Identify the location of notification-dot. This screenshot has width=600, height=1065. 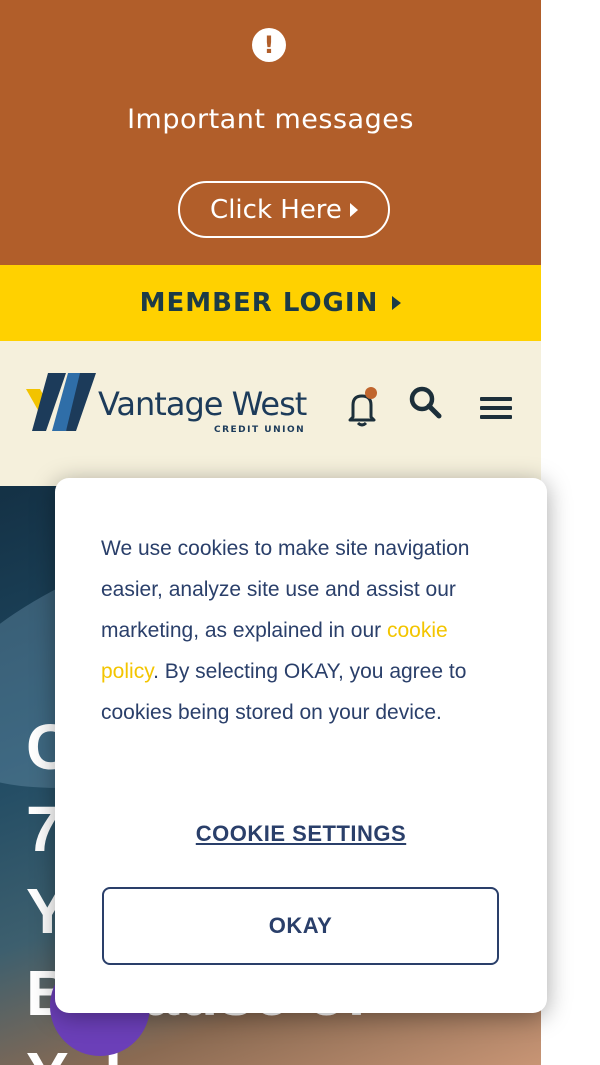
(371, 393).